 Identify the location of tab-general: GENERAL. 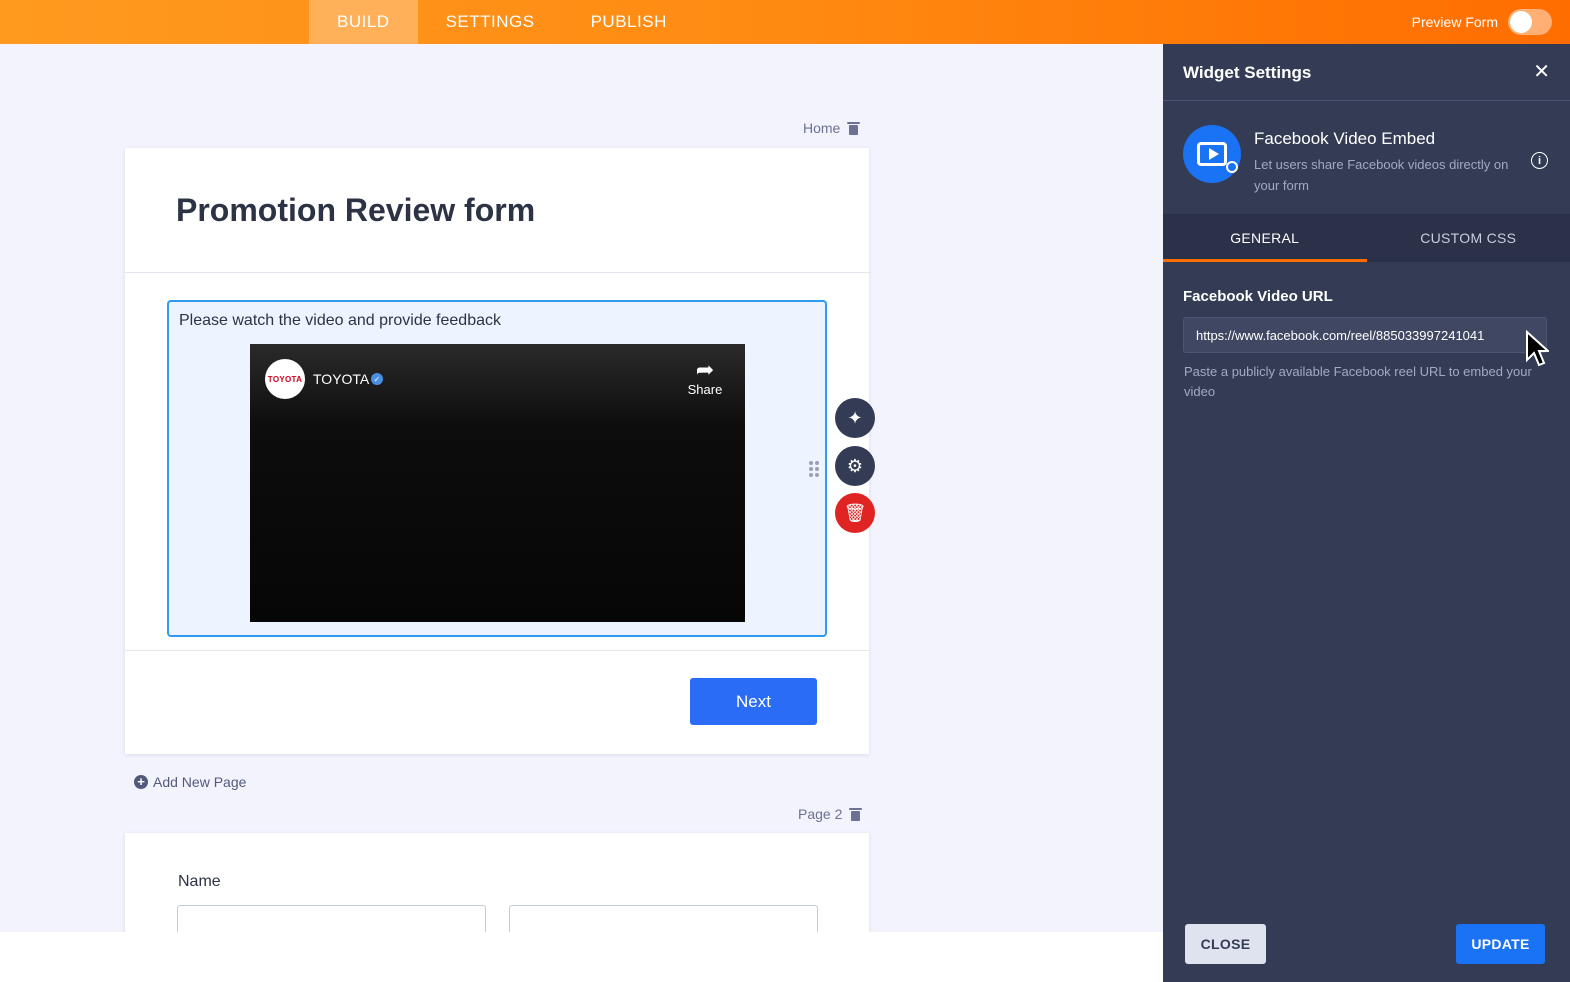
(1265, 238).